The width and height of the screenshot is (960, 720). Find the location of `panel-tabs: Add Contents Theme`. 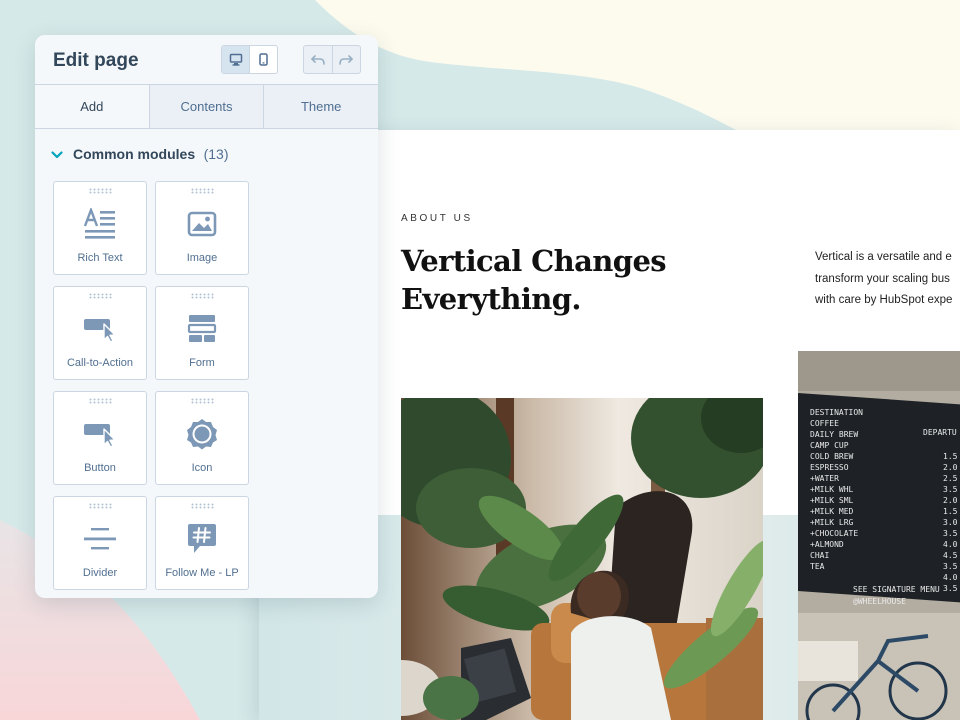

panel-tabs: Add Contents Theme is located at coordinates (206, 107).